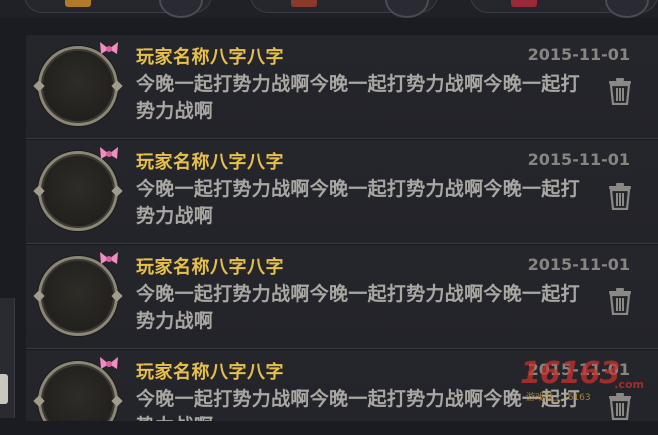  I want to click on watermark-logo: 16163, so click(570, 373).